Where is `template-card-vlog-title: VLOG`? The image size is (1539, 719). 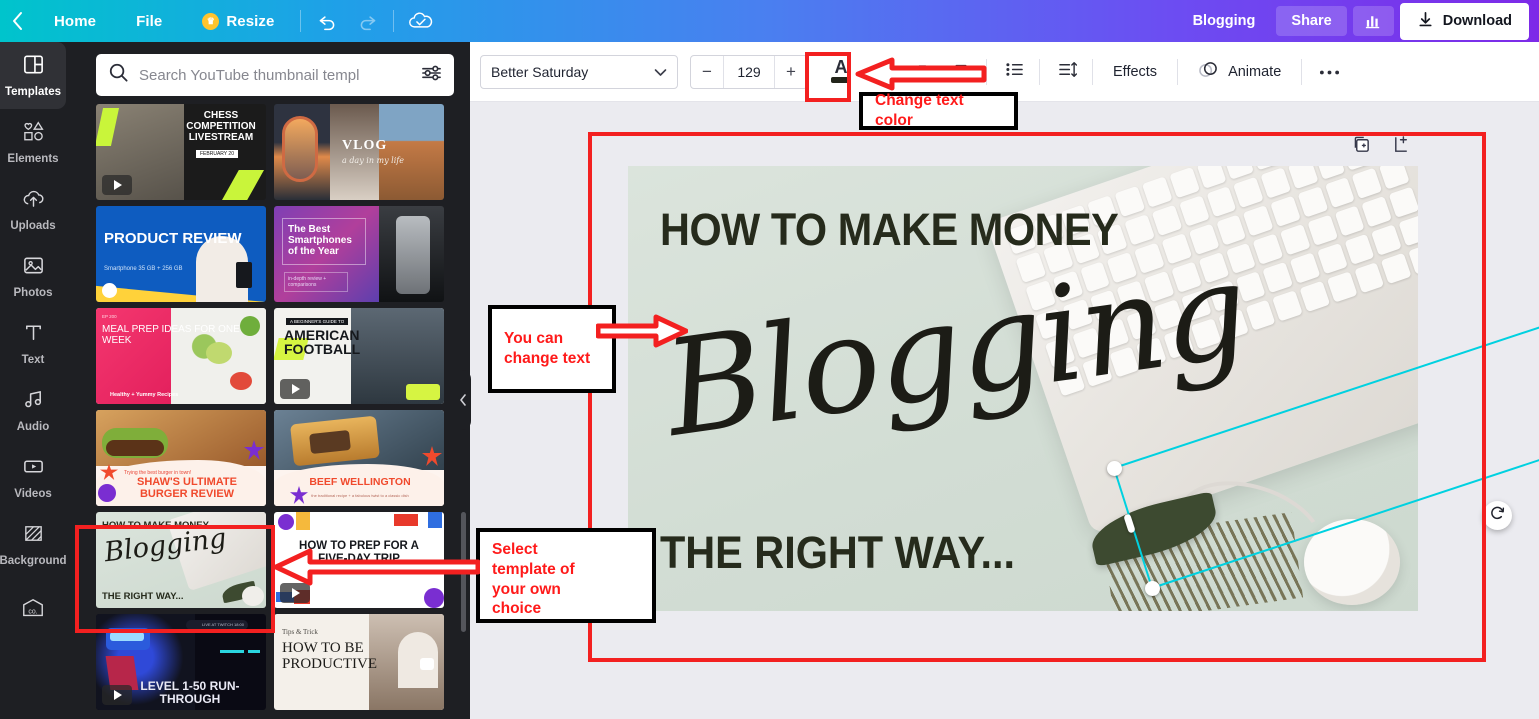 template-card-vlog-title: VLOG is located at coordinates (365, 145).